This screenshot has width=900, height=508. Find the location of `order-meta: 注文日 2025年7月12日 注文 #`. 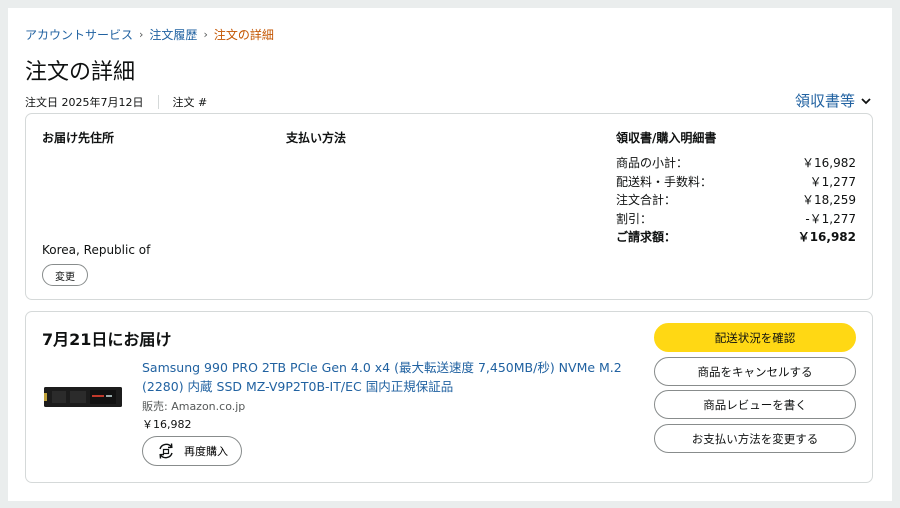

order-meta: 注文日 2025年7月12日 注文 # is located at coordinates (116, 102).